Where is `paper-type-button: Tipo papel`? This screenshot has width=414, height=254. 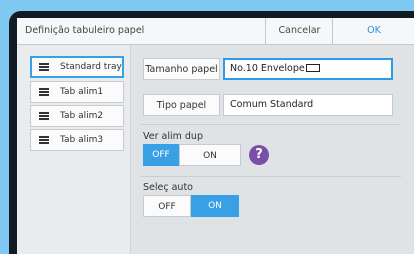 paper-type-button: Tipo papel is located at coordinates (181, 105).